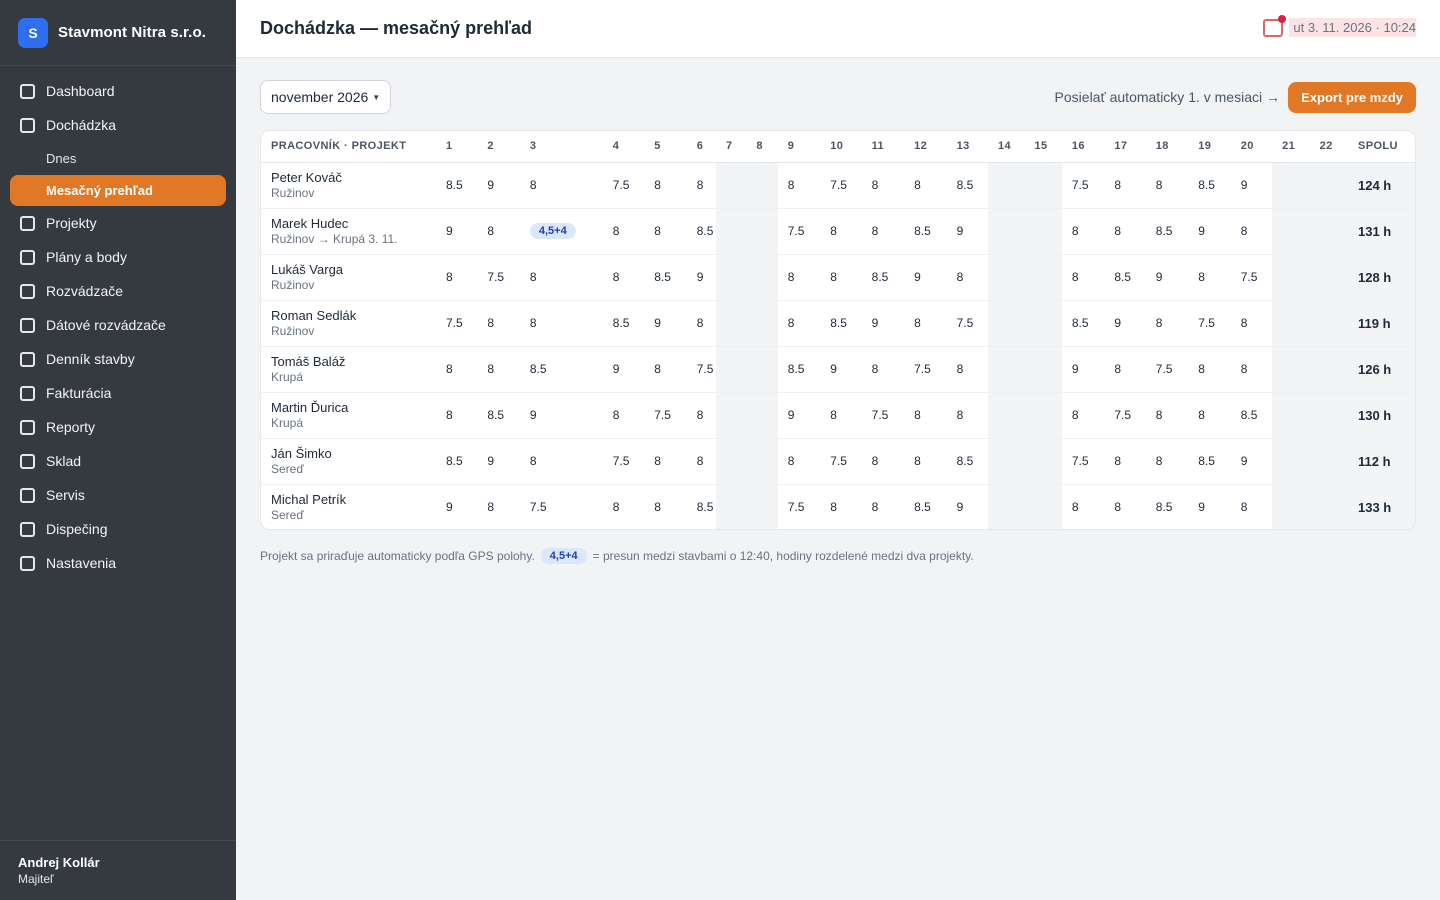 The width and height of the screenshot is (1440, 900). Describe the element at coordinates (118, 461) in the screenshot. I see `sidebar-item-sklad: Sklad` at that location.